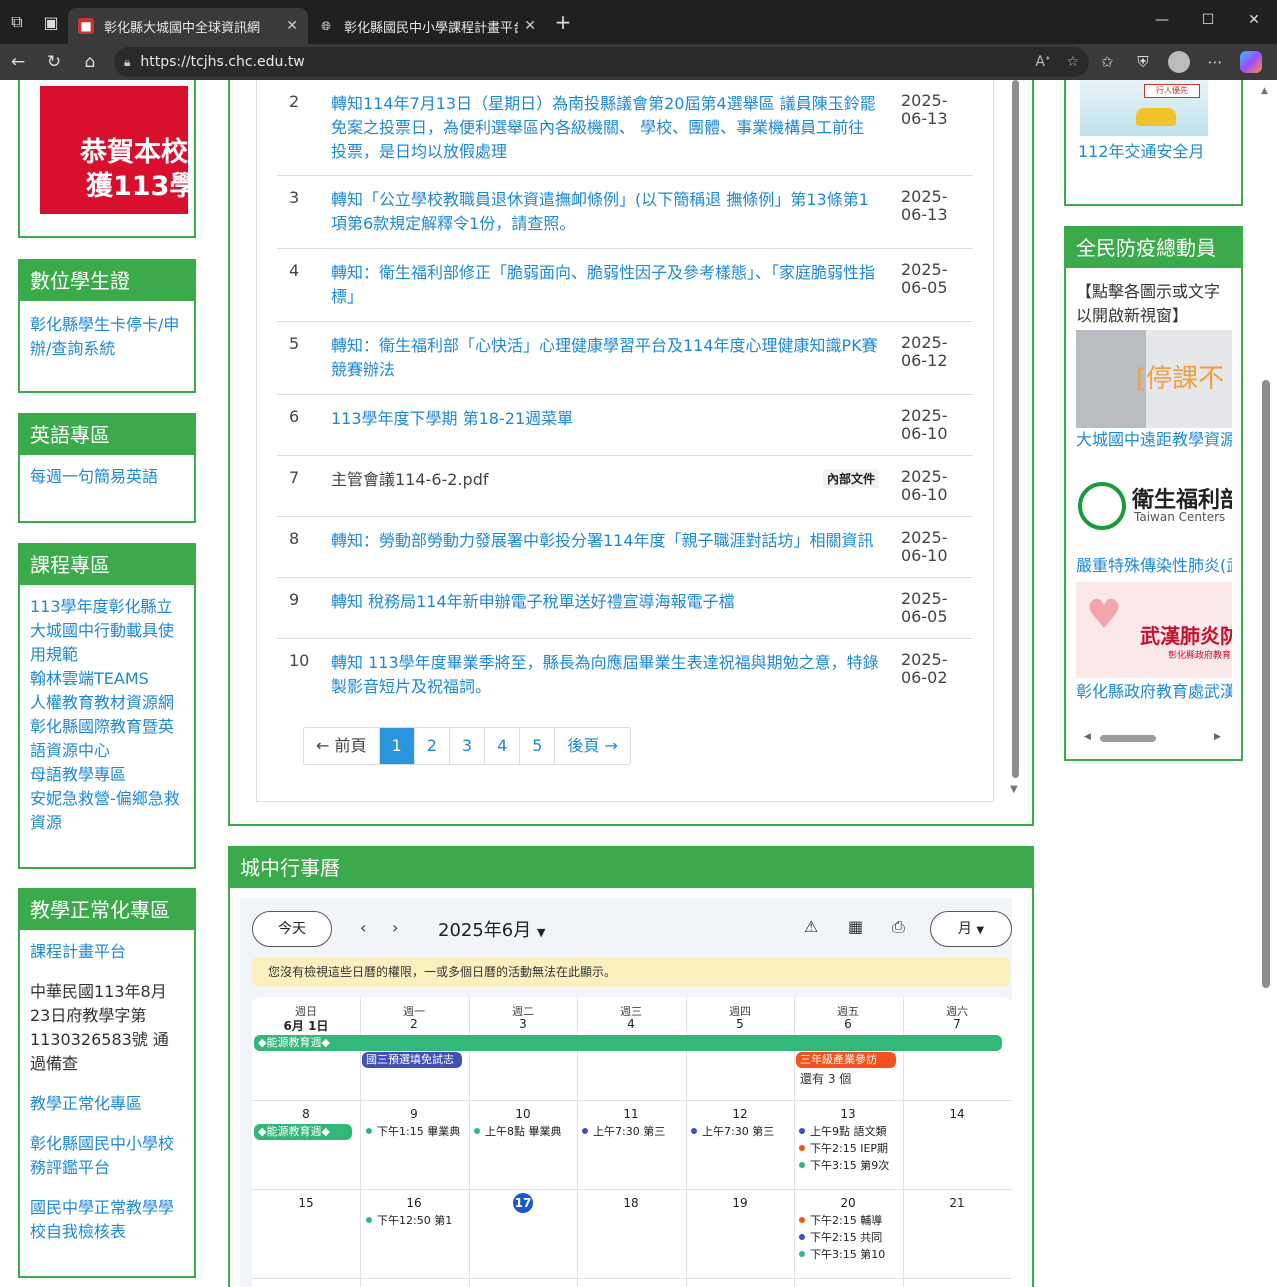  I want to click on tab-curriculum-platform: 🌐︎ 彰化縣國民中小學課程計畫平台 ✕, so click(427, 26).